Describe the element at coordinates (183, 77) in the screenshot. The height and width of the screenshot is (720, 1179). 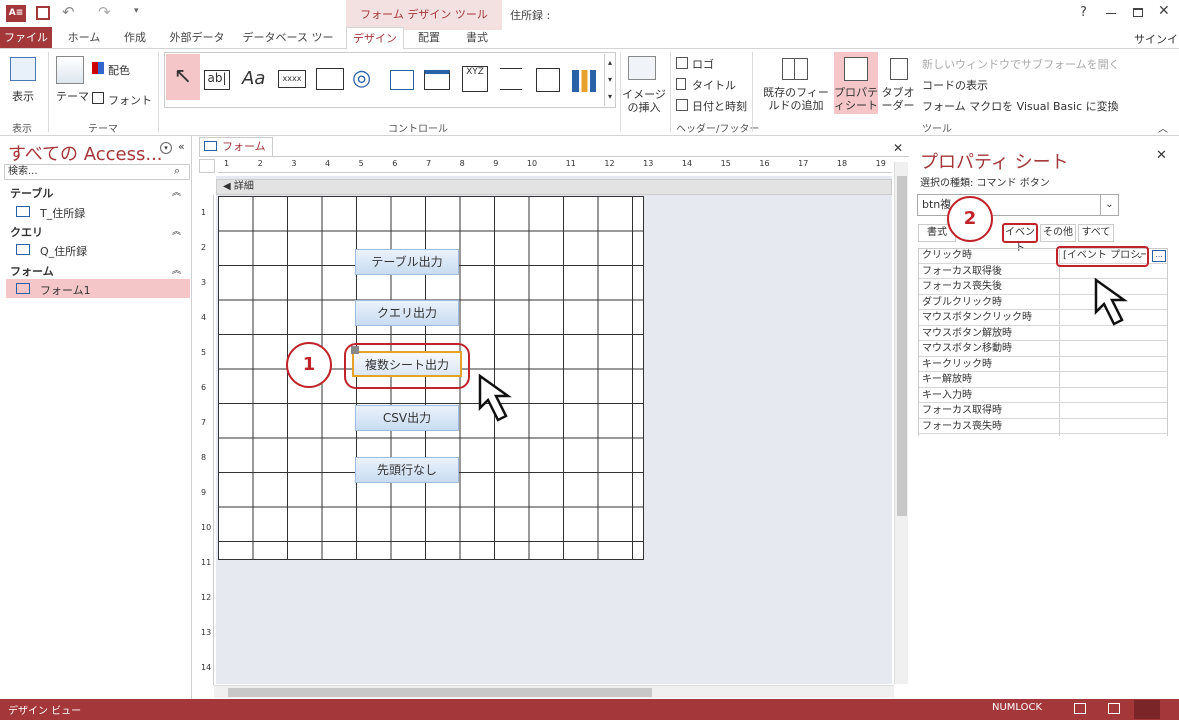
I see `select-pointer-icon: ↖` at that location.